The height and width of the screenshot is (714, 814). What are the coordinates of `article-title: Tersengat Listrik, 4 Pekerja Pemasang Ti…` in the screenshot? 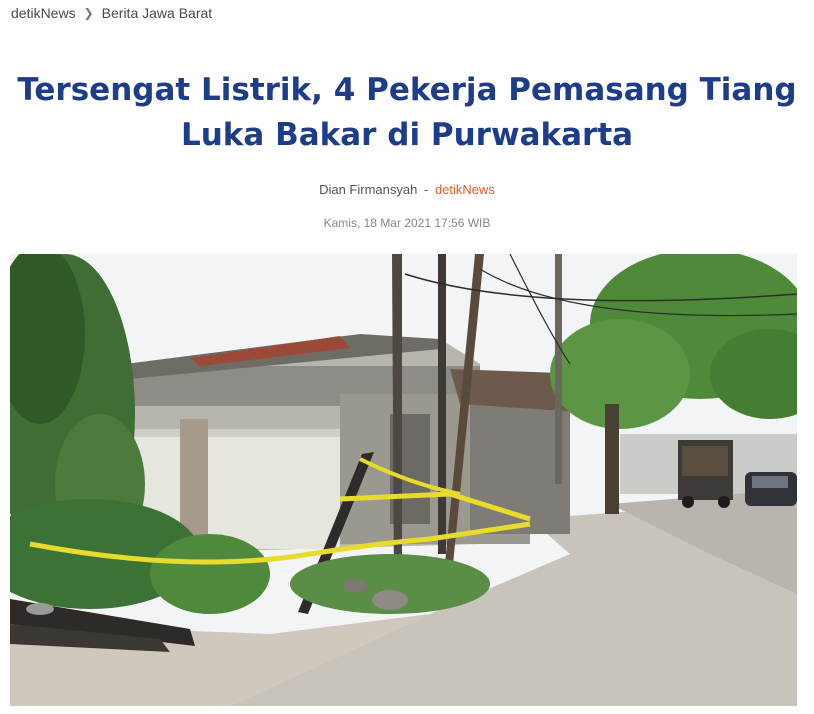 It's located at (407, 113).